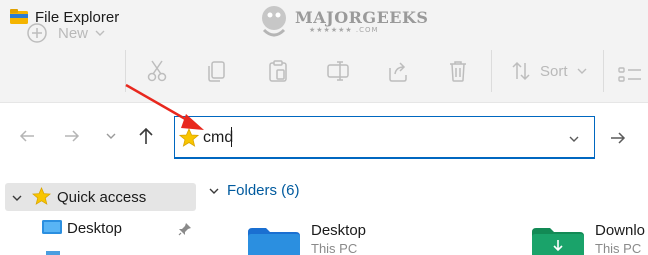  Describe the element at coordinates (41, 196) in the screenshot. I see `star-icon` at that location.